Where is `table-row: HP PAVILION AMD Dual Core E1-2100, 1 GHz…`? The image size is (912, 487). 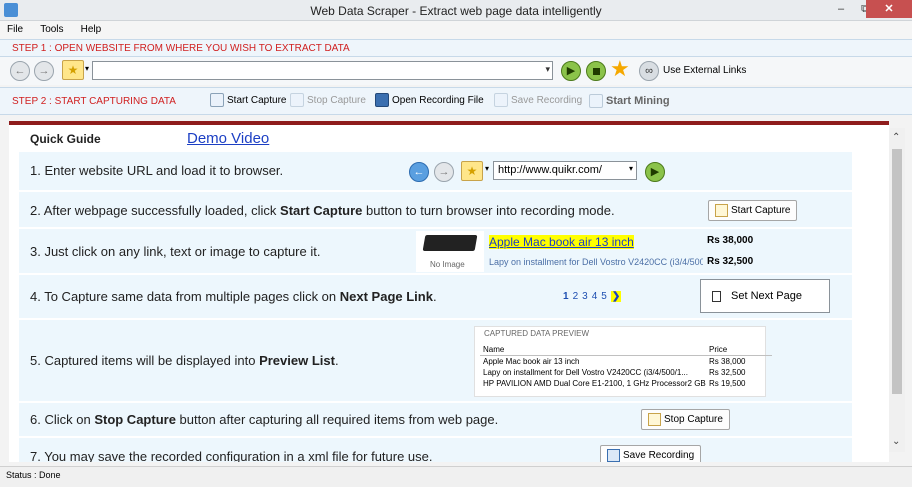 table-row: HP PAVILION AMD Dual Core E1-2100, 1 GHz… is located at coordinates (626, 383).